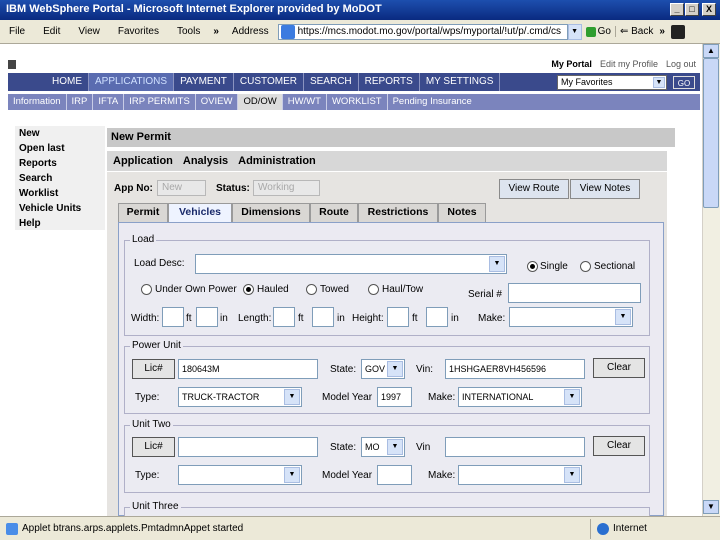 The height and width of the screenshot is (540, 720). What do you see at coordinates (269, 82) in the screenshot?
I see `nav-customer: CUSTOMER` at bounding box center [269, 82].